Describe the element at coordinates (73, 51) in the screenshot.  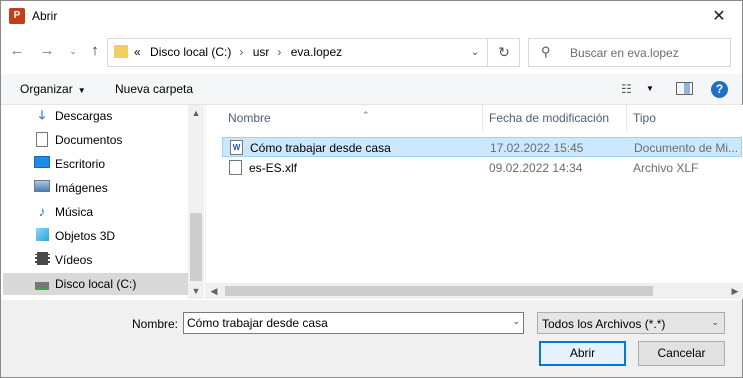
I see `recent-locations-button: ⌄` at that location.